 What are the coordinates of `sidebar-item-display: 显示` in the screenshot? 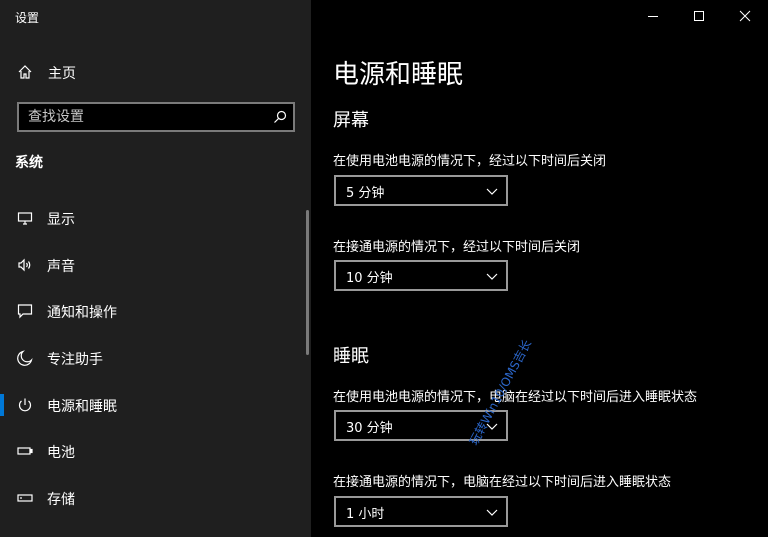 It's located at (152, 218).